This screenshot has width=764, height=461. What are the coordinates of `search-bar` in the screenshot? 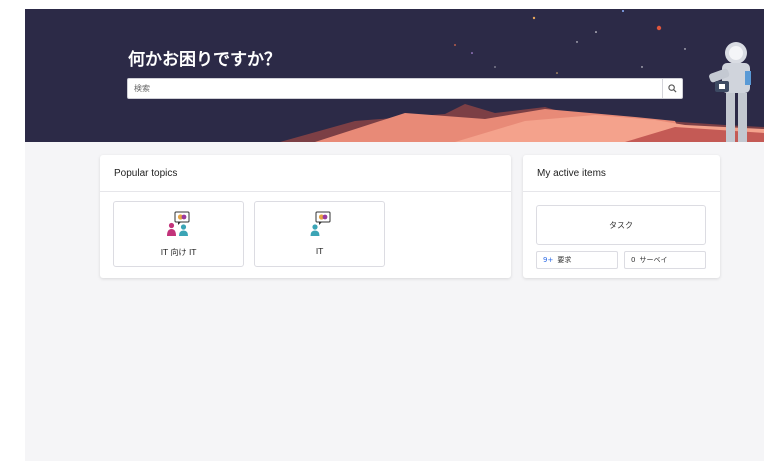 It's located at (405, 88).